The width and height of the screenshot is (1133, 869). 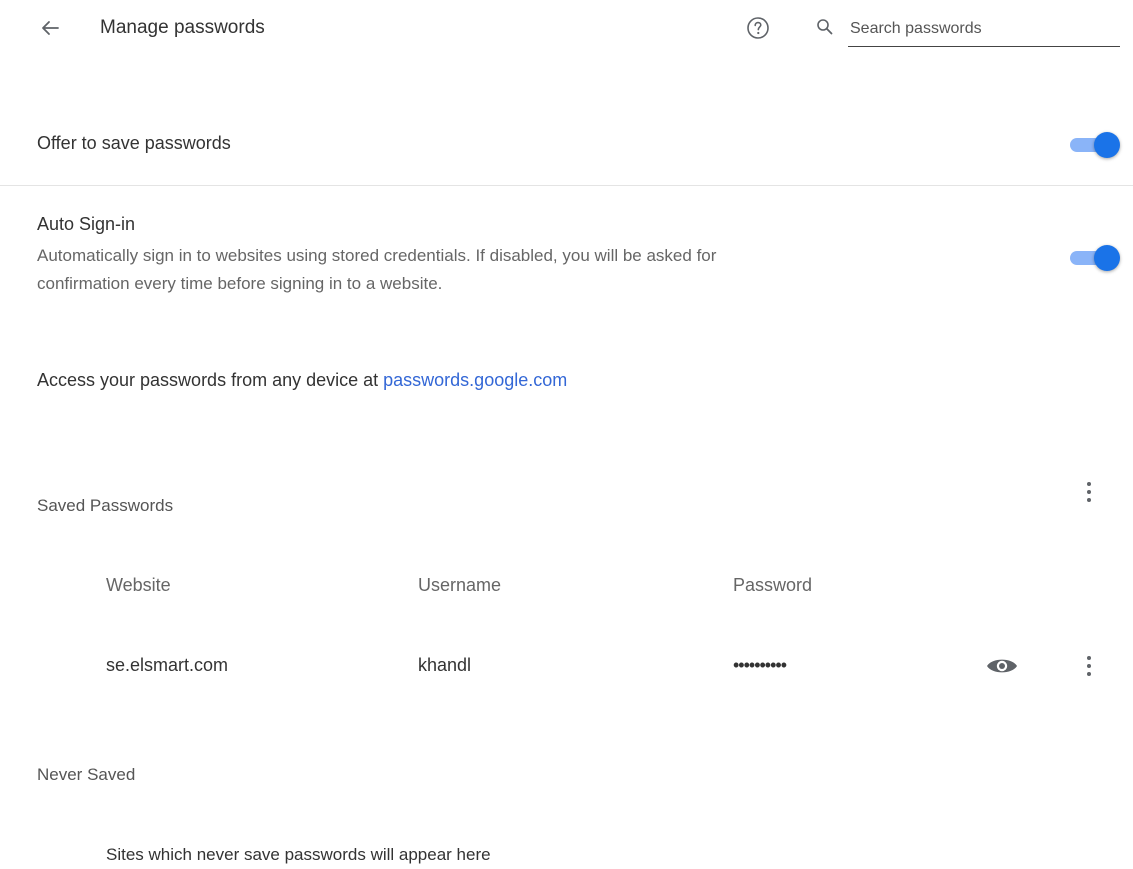 What do you see at coordinates (825, 27) in the screenshot?
I see `search-icon` at bounding box center [825, 27].